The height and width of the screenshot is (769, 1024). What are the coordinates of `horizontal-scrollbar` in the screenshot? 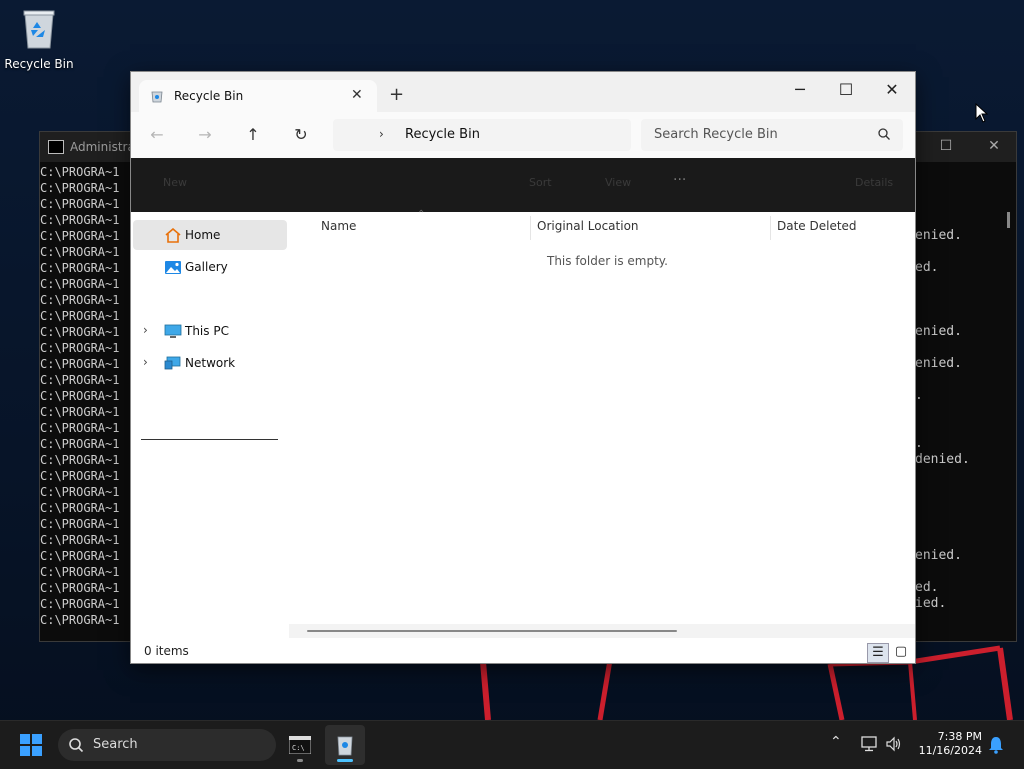 It's located at (602, 631).